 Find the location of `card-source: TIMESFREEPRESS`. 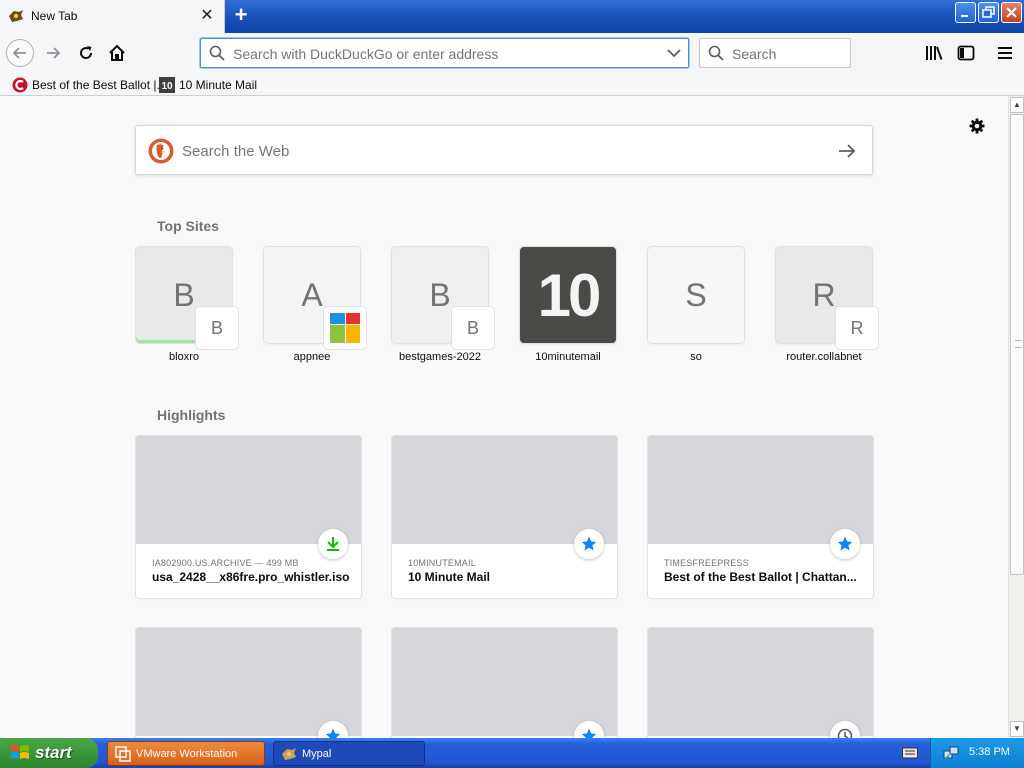

card-source: TIMESFREEPRESS is located at coordinates (706, 563).